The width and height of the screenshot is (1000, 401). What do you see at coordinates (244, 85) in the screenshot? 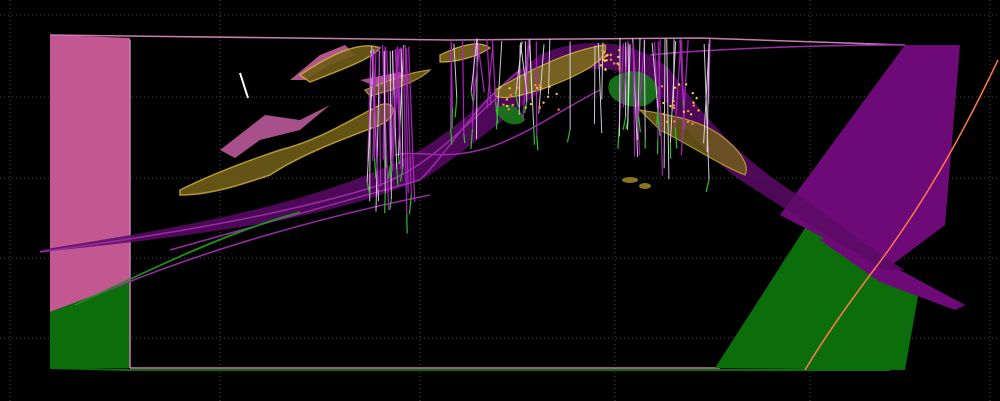
I see `section-marker-line` at bounding box center [244, 85].